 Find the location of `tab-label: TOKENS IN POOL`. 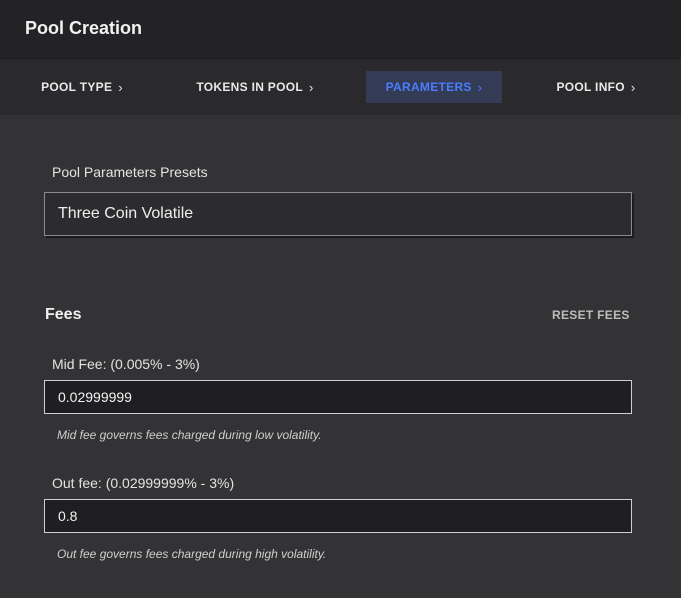

tab-label: TOKENS IN POOL is located at coordinates (250, 87).